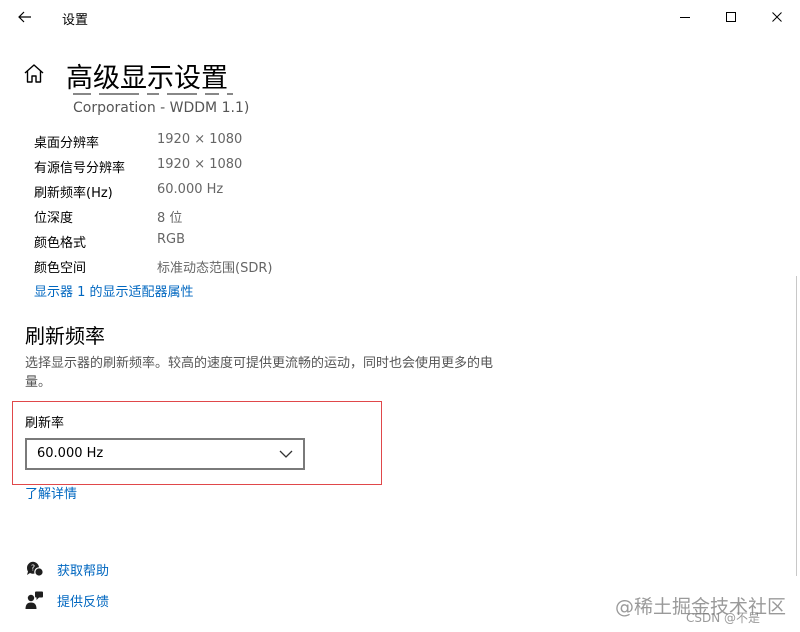  I want to click on feedback-person-icon, so click(34, 600).